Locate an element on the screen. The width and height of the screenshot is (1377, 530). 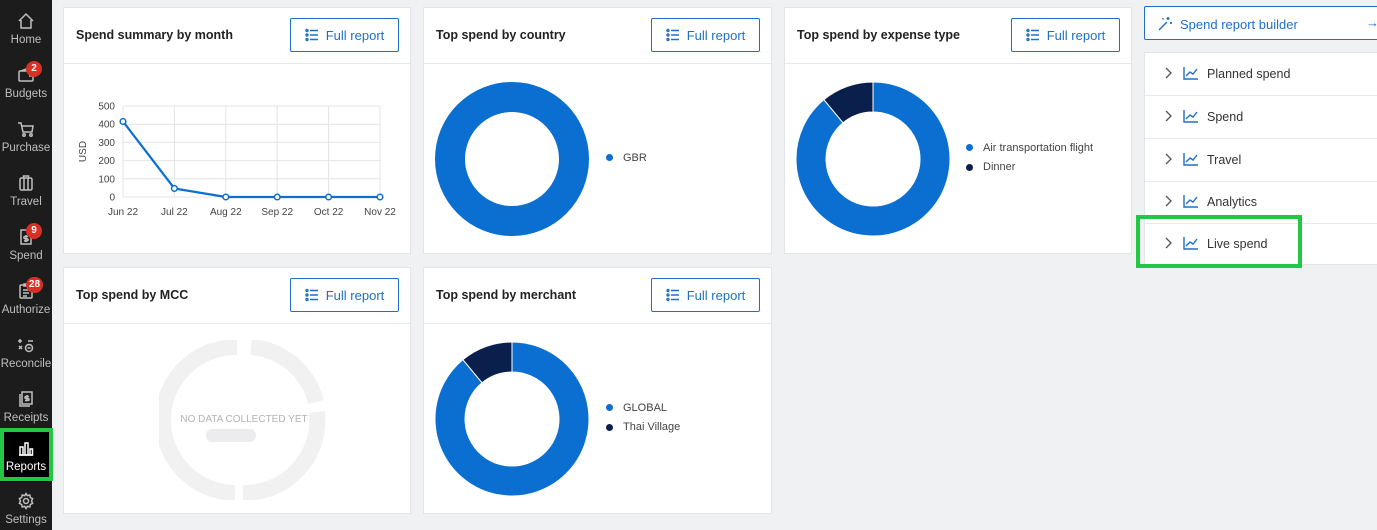
report-item-label: Travel is located at coordinates (1224, 160).